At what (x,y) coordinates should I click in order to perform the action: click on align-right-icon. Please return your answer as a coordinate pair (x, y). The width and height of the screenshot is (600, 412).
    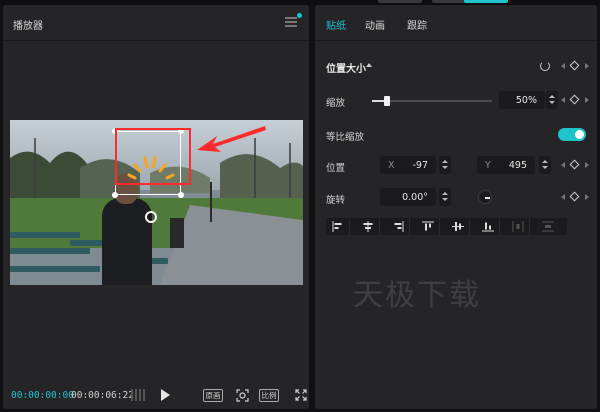
    Looking at the image, I should click on (399, 226).